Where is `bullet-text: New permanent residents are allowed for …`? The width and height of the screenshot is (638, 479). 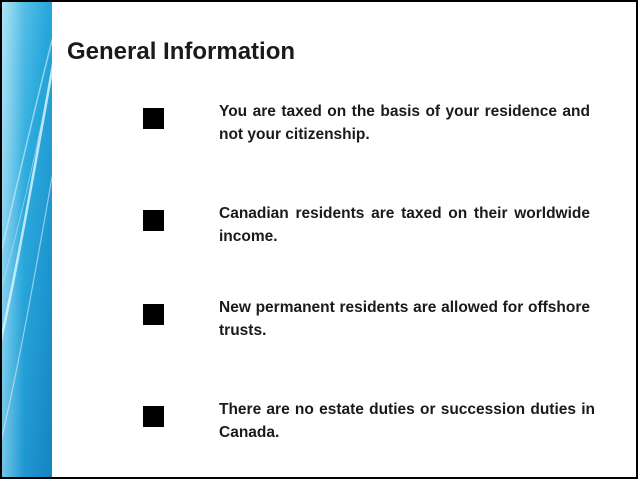
bullet-text: New permanent residents are allowed for … is located at coordinates (404, 319).